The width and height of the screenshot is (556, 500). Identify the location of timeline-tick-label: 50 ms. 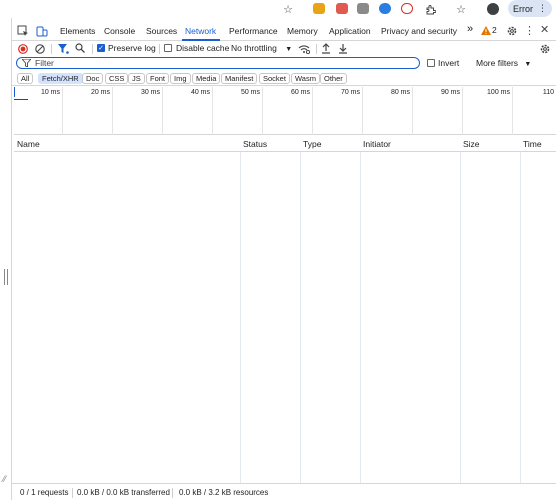
(250, 92).